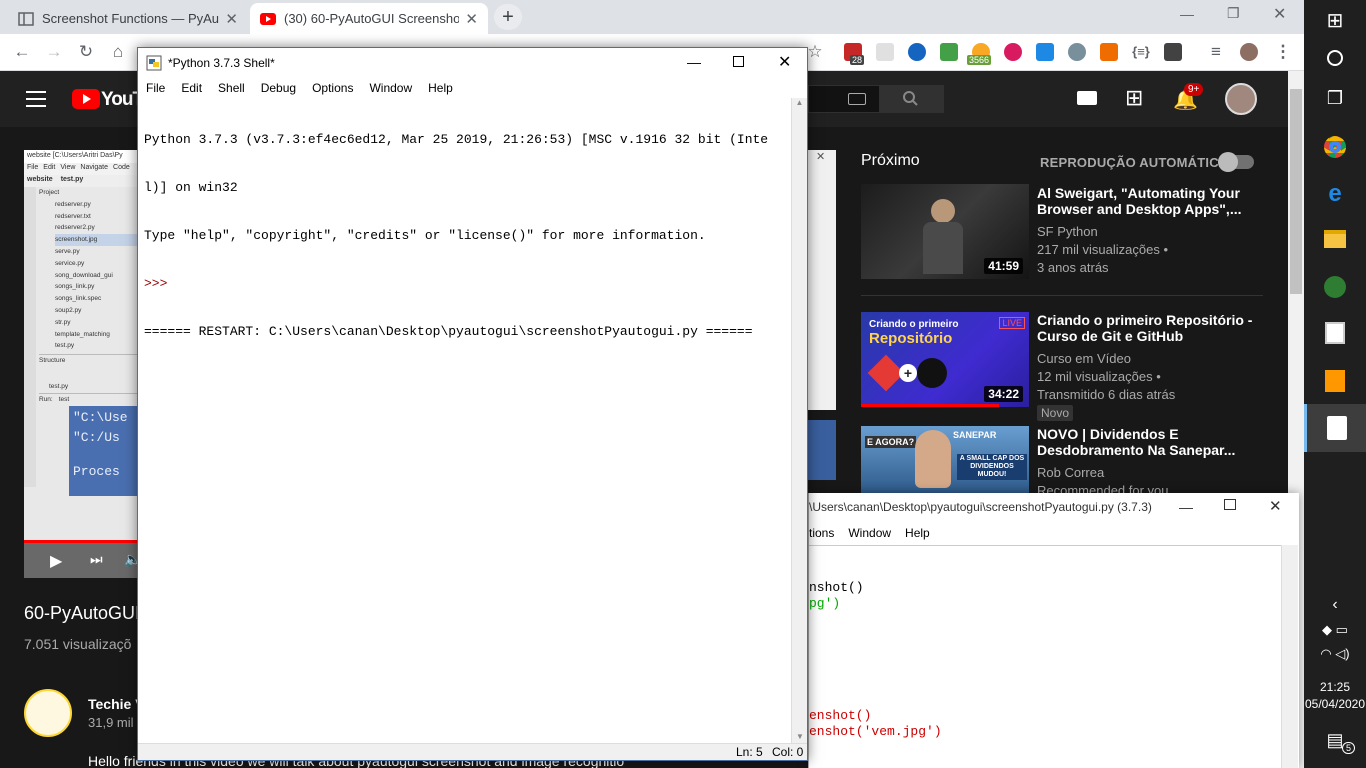 The image size is (1366, 768). Describe the element at coordinates (1013, 52) in the screenshot. I see `extension-mi-icon` at that location.